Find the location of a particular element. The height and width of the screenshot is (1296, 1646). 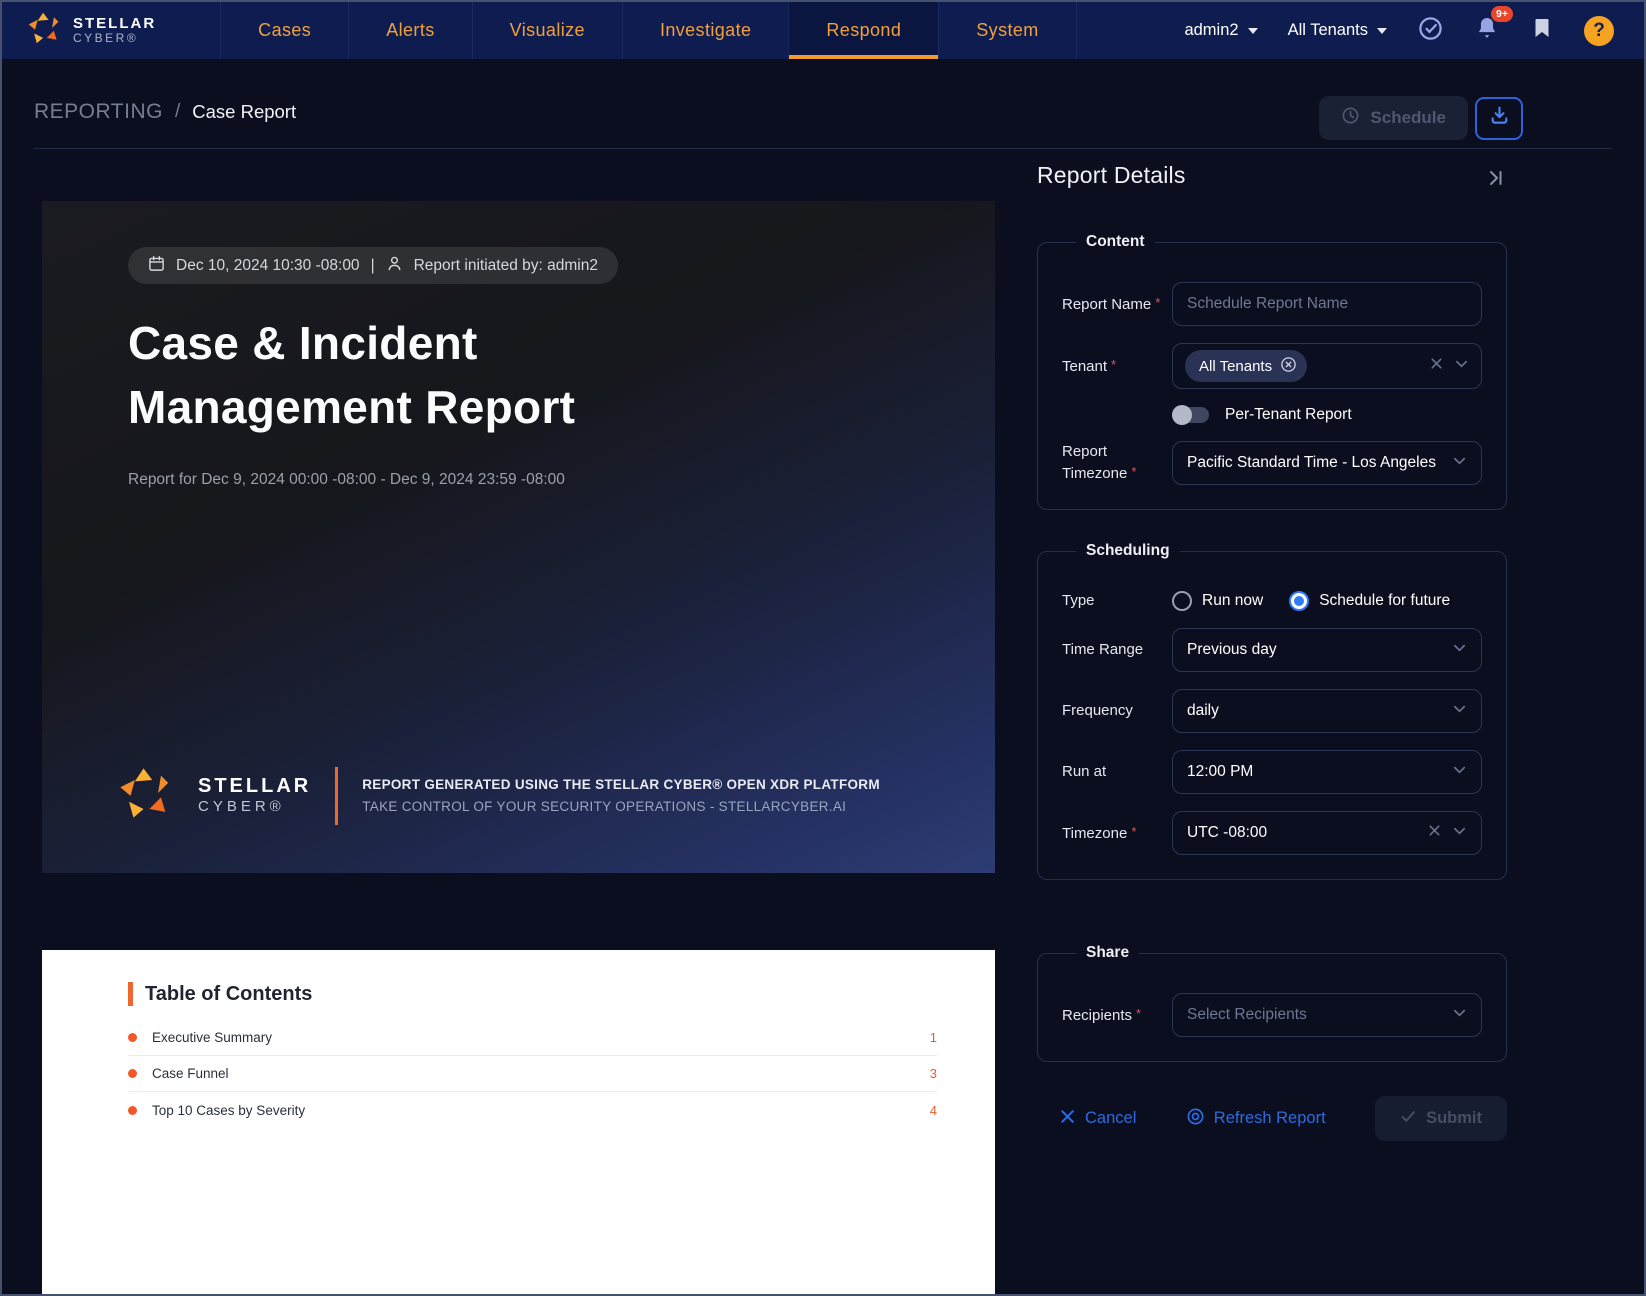

timezone-label: Timezone is located at coordinates (1117, 833).